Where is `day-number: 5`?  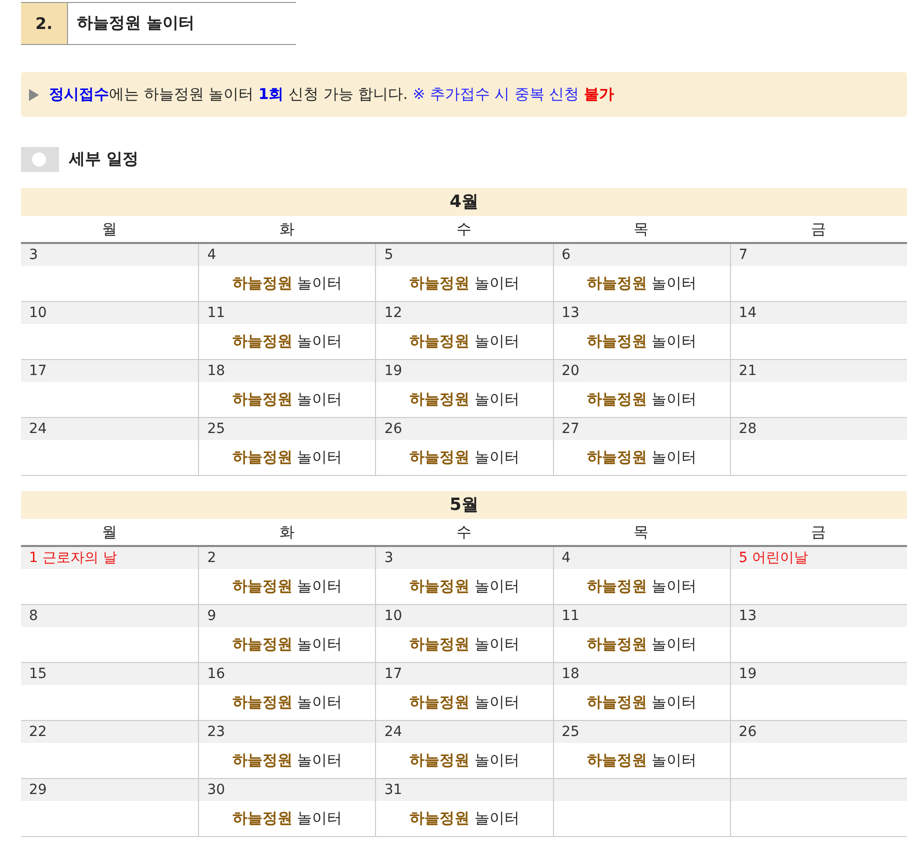
day-number: 5 is located at coordinates (464, 255).